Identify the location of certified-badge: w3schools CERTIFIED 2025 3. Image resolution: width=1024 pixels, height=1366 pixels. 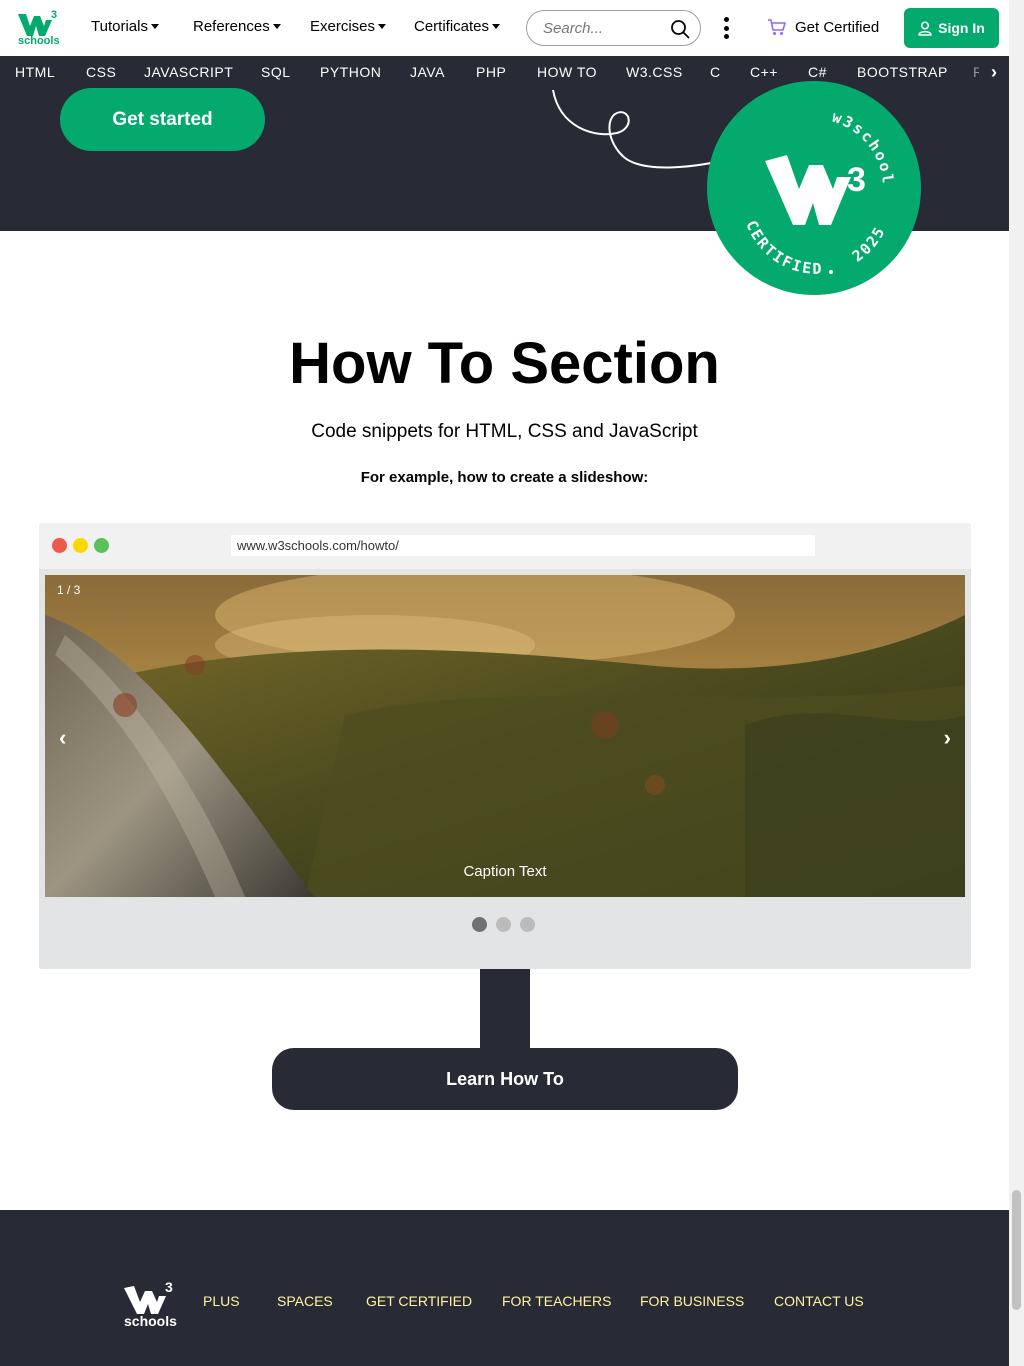
(814, 188).